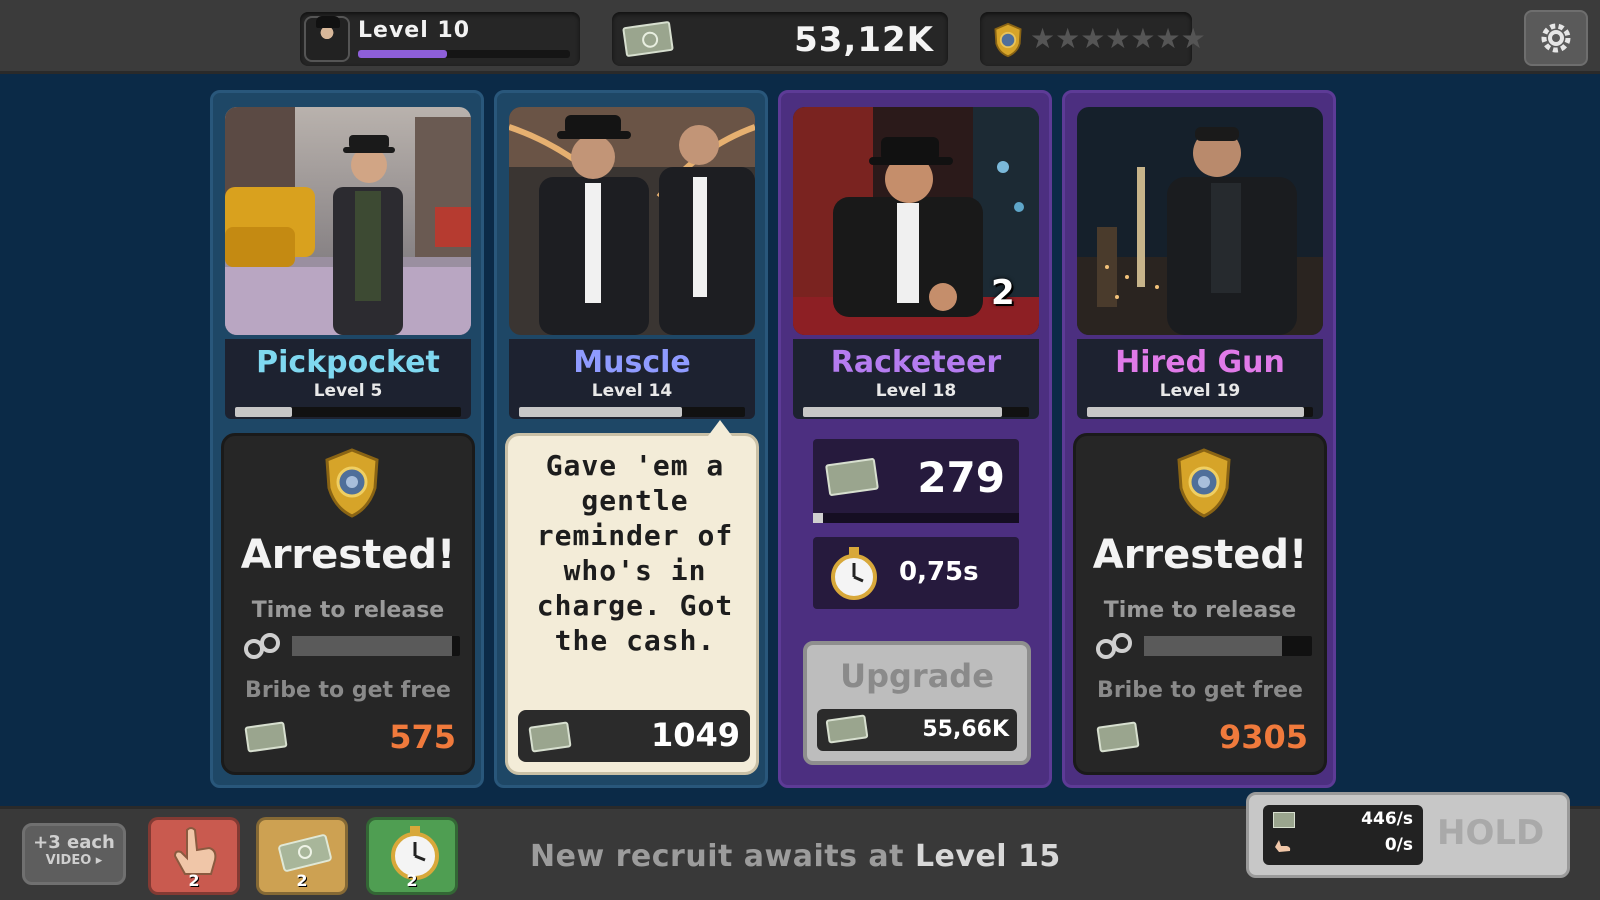 This screenshot has width=1600, height=900. I want to click on tap-rate-row: 0/s, so click(1343, 847).